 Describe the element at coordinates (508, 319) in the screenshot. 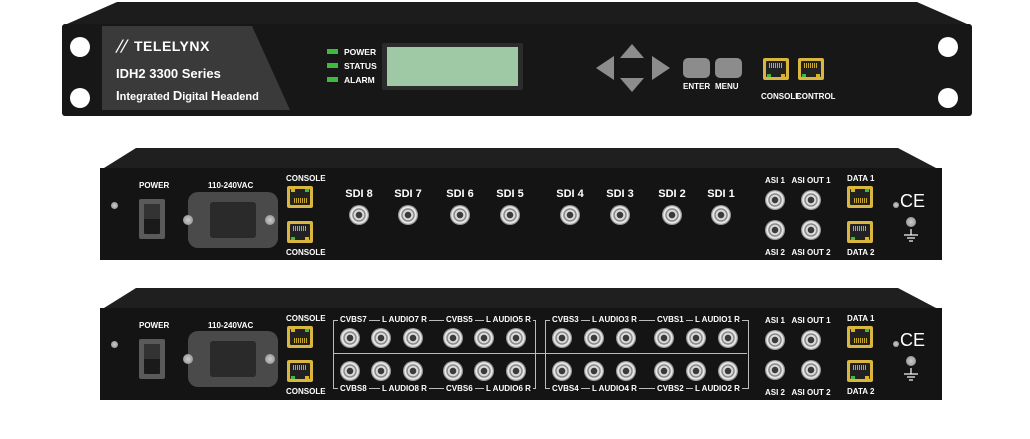

I see `audio-label: L AUDIO5 R` at that location.